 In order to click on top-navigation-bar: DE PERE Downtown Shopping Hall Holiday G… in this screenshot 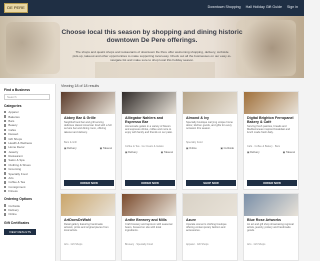, I will do `click(152, 8)`.